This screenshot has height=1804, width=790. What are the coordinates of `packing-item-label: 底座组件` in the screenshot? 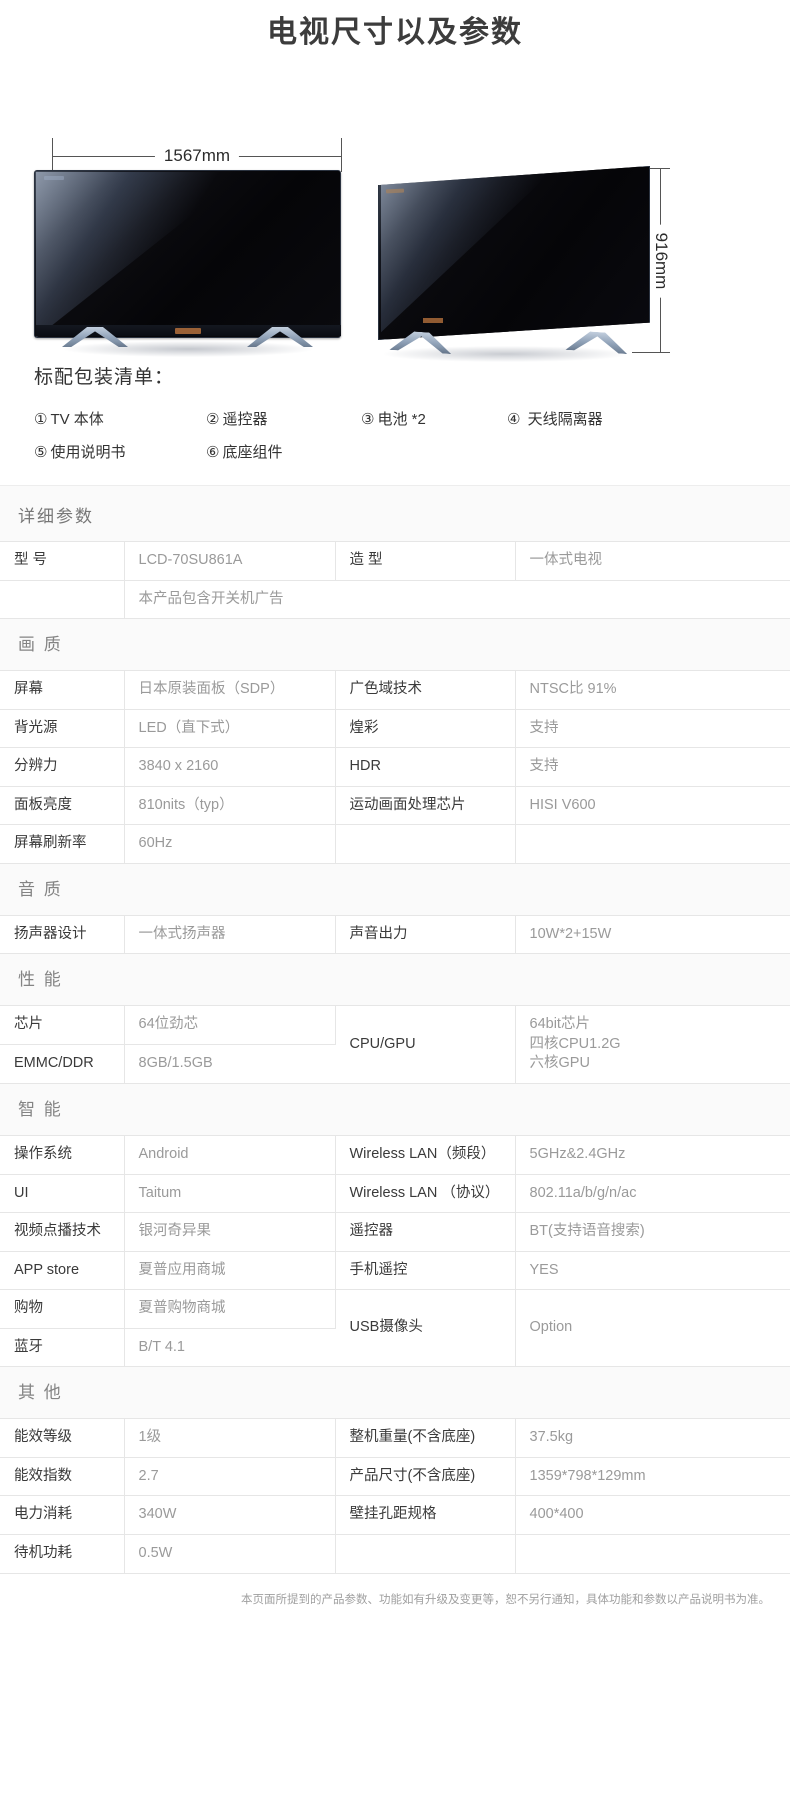 It's located at (252, 452).